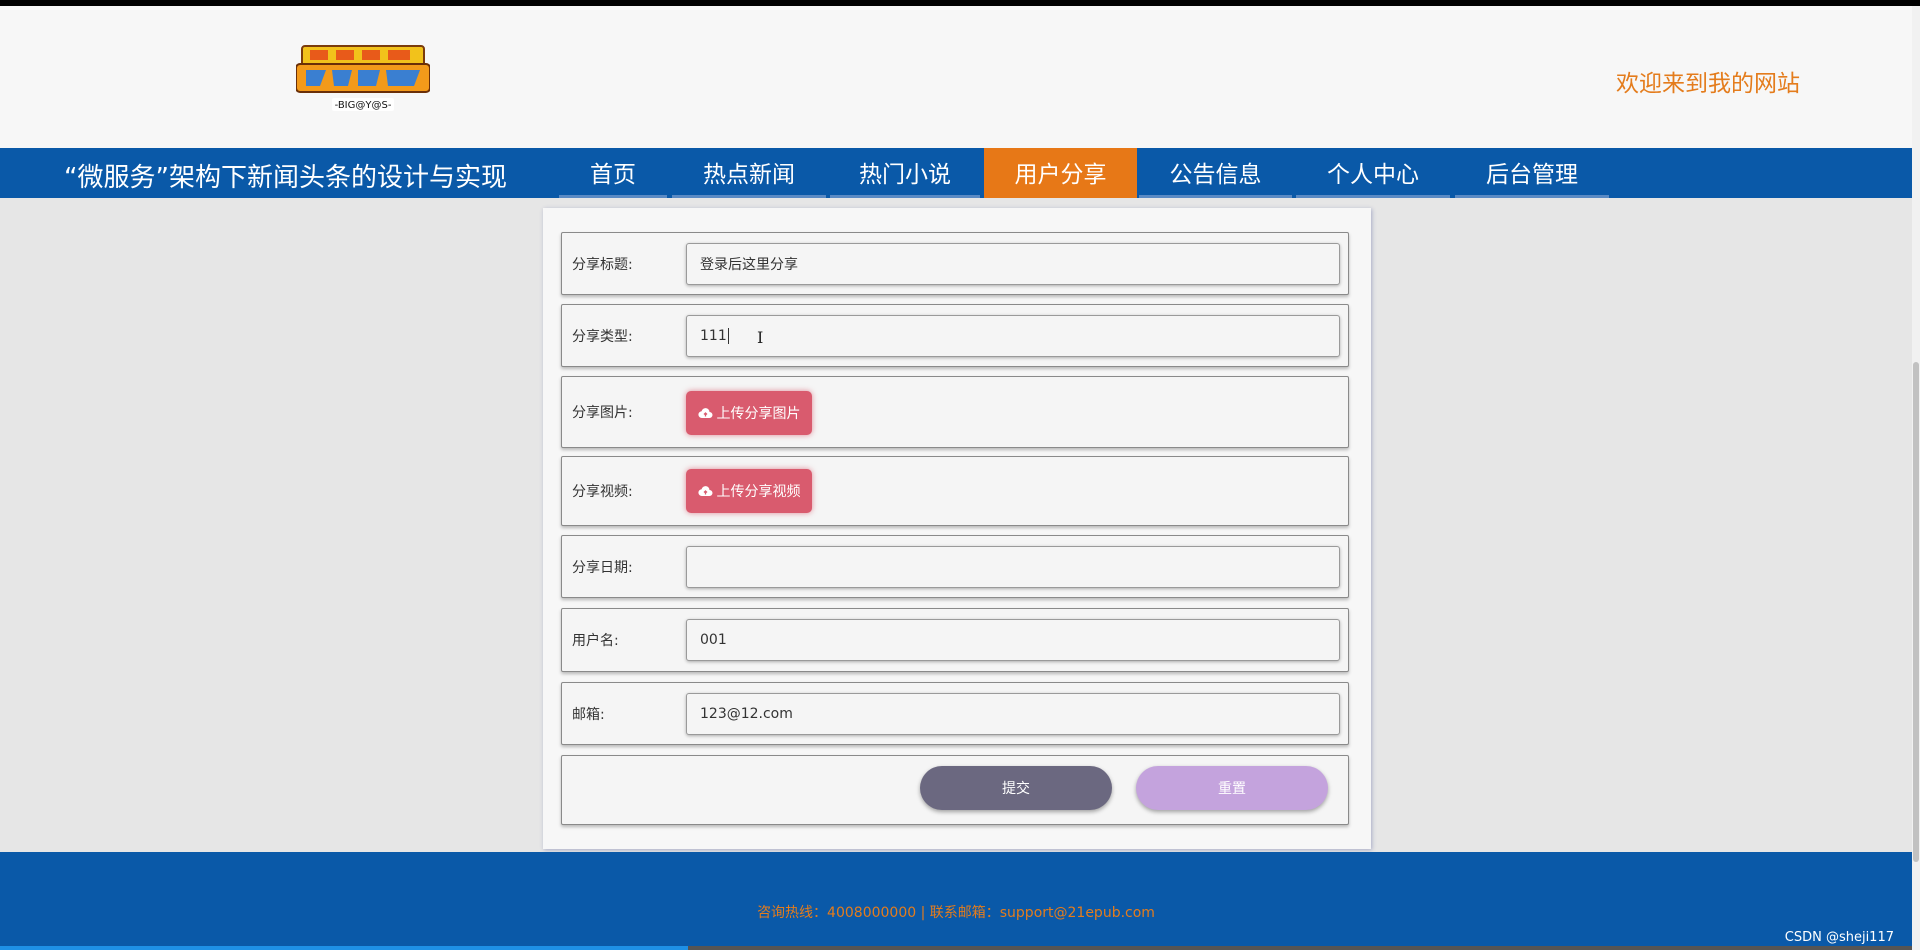  Describe the element at coordinates (1916, 612) in the screenshot. I see `page-scrollbar-thumb` at that location.